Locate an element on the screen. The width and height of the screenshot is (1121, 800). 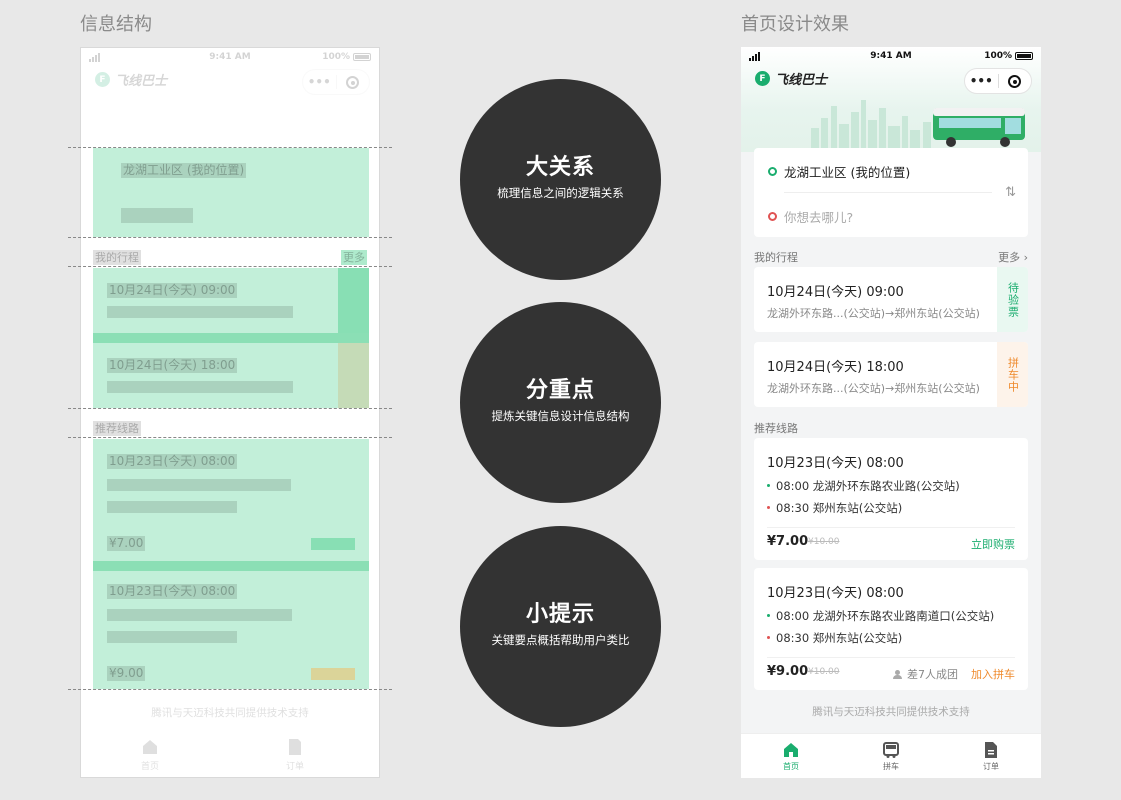
destination-field: 你想去哪儿? is located at coordinates (810, 216).